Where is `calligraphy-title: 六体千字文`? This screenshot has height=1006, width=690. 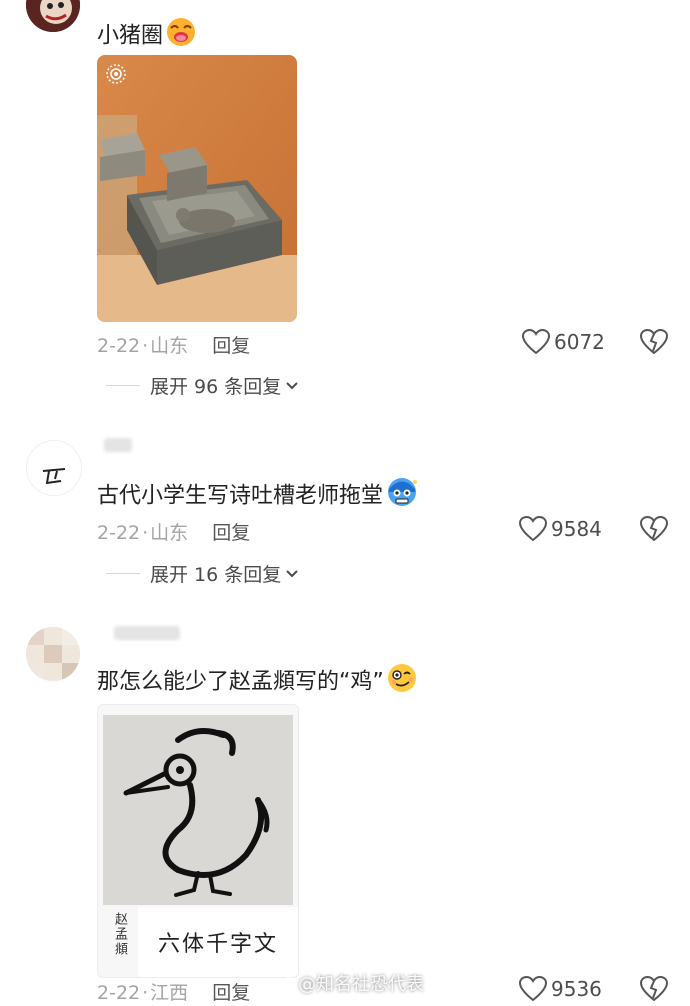 calligraphy-title: 六体千字文 is located at coordinates (217, 944).